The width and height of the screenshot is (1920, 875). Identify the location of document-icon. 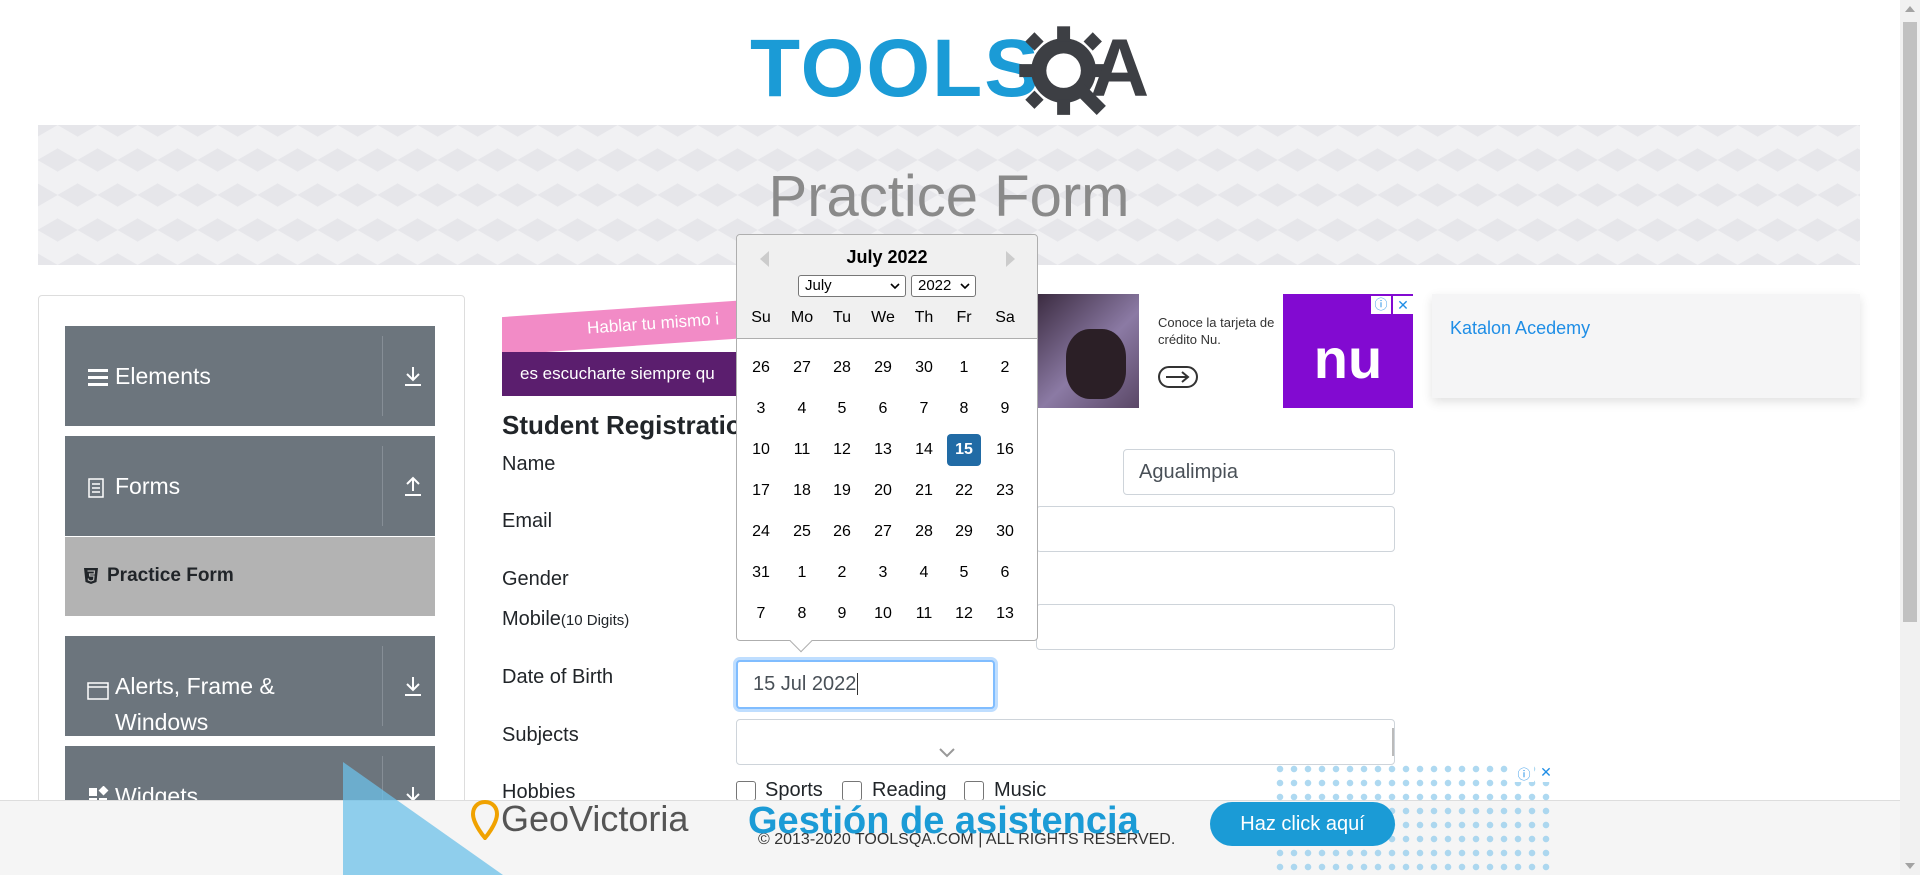
(96, 488).